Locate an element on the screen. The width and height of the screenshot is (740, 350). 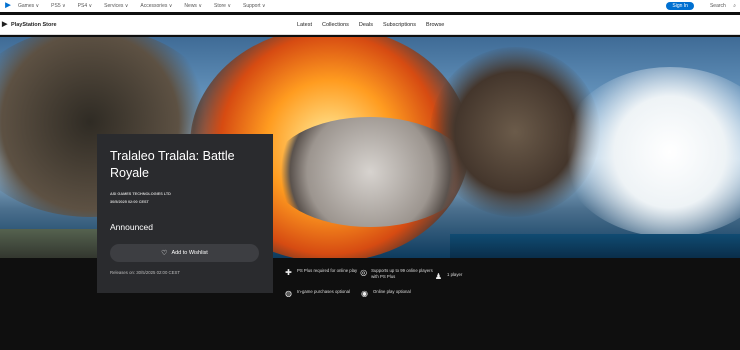
playstation-logo-icon: ▶ is located at coordinates (8, 6).